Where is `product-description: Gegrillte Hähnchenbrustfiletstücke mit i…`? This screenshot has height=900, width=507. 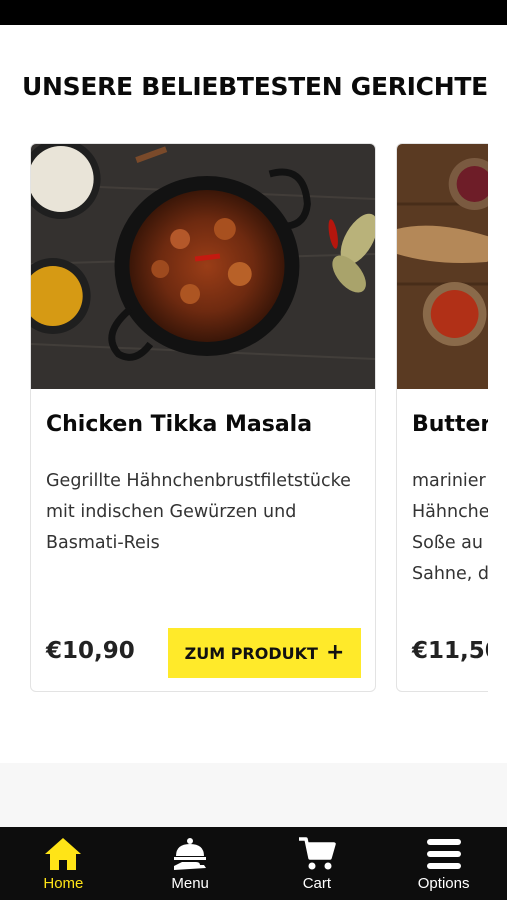 product-description: Gegrillte Hähnchenbrustfiletstücke mit i… is located at coordinates (198, 512).